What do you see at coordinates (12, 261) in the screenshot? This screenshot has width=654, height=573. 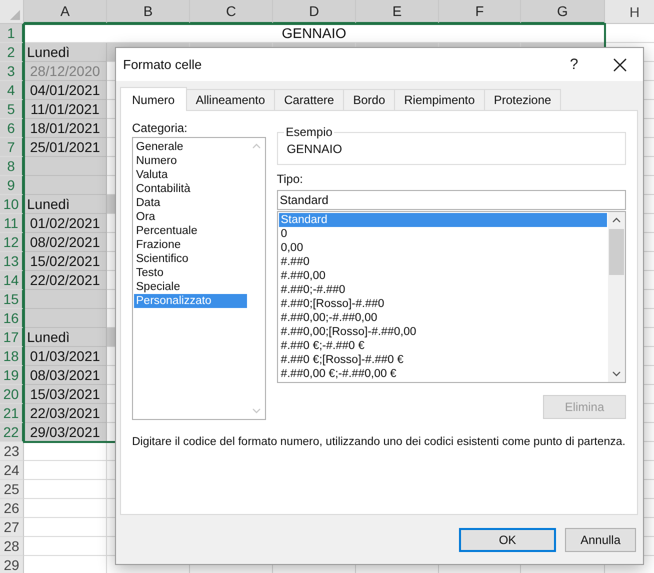 I see `row-header: 13` at bounding box center [12, 261].